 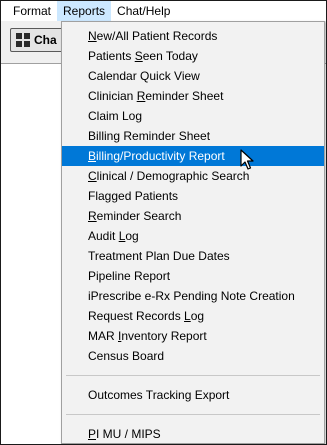 I want to click on menu-item-clinician-reminder-sheet: Clinician Reminder Sheet, so click(x=193, y=96).